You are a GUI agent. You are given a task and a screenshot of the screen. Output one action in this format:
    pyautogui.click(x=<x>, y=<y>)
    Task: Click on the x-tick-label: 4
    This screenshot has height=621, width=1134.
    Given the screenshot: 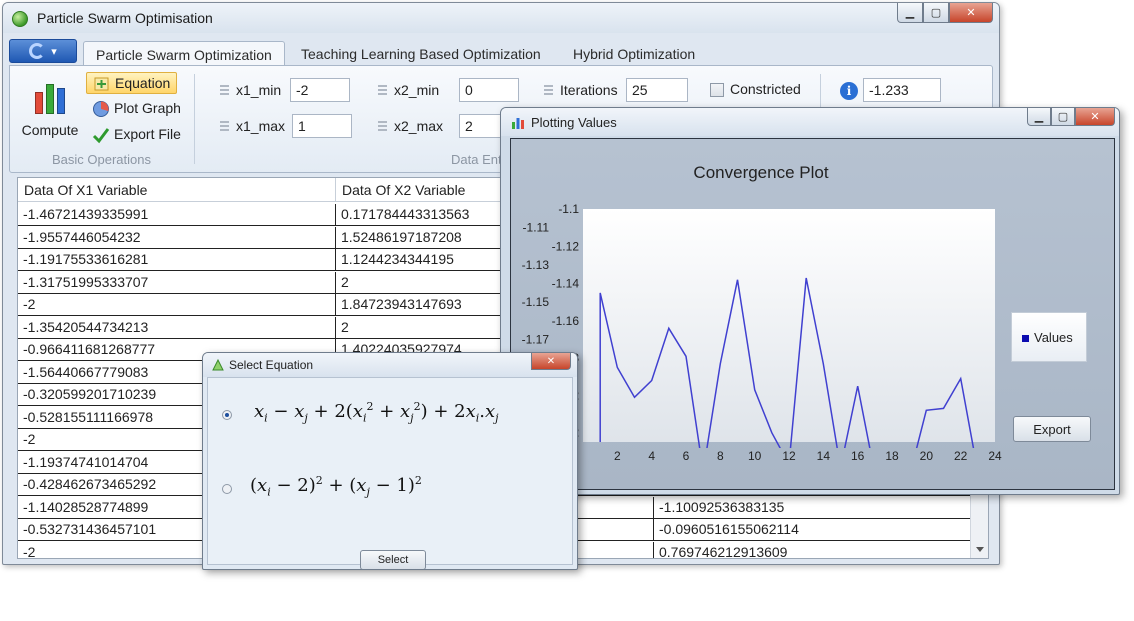 What is the action you would take?
    pyautogui.click(x=651, y=456)
    